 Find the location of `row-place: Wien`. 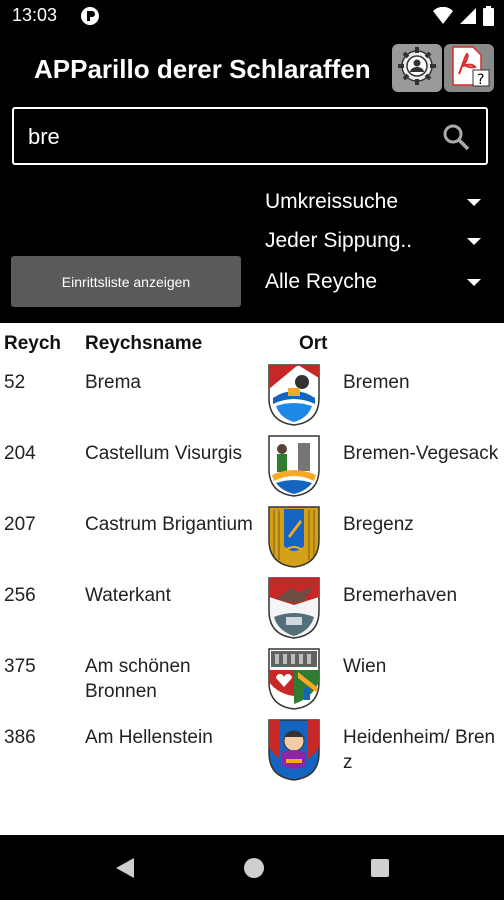

row-place: Wien is located at coordinates (365, 666).